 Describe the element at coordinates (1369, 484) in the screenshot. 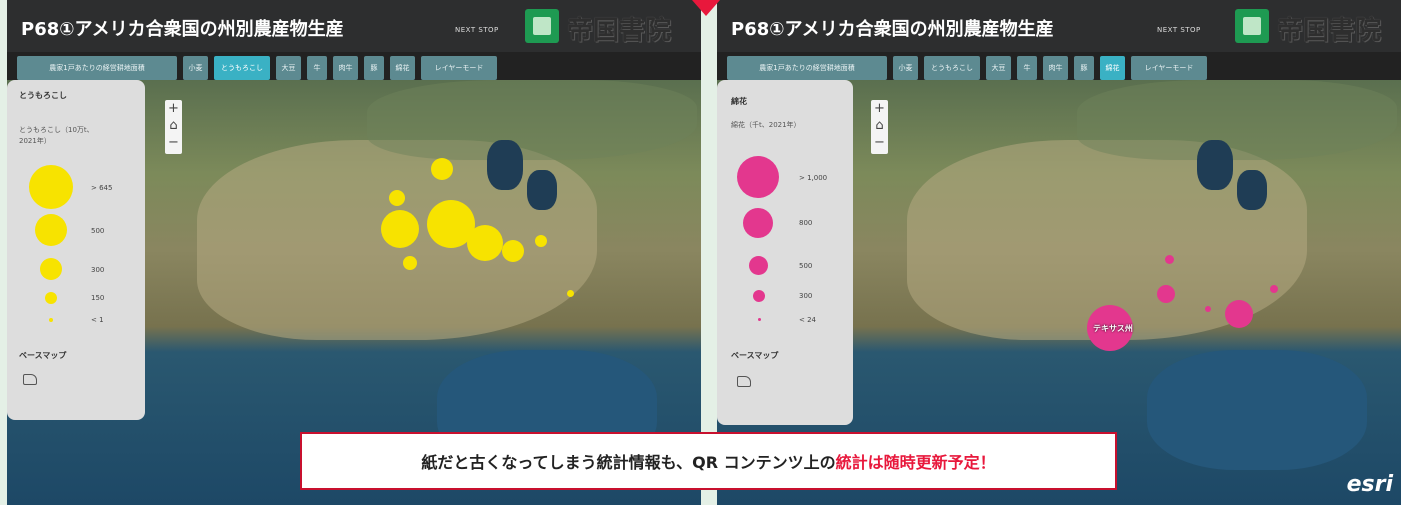

I see `esri-logo: esri` at that location.